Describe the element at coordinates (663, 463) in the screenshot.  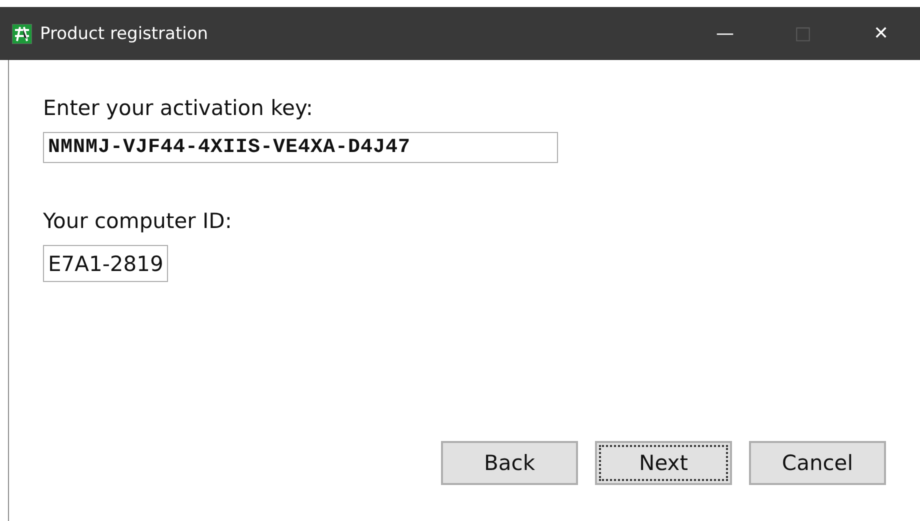
I see `dialog-button: Next` at that location.